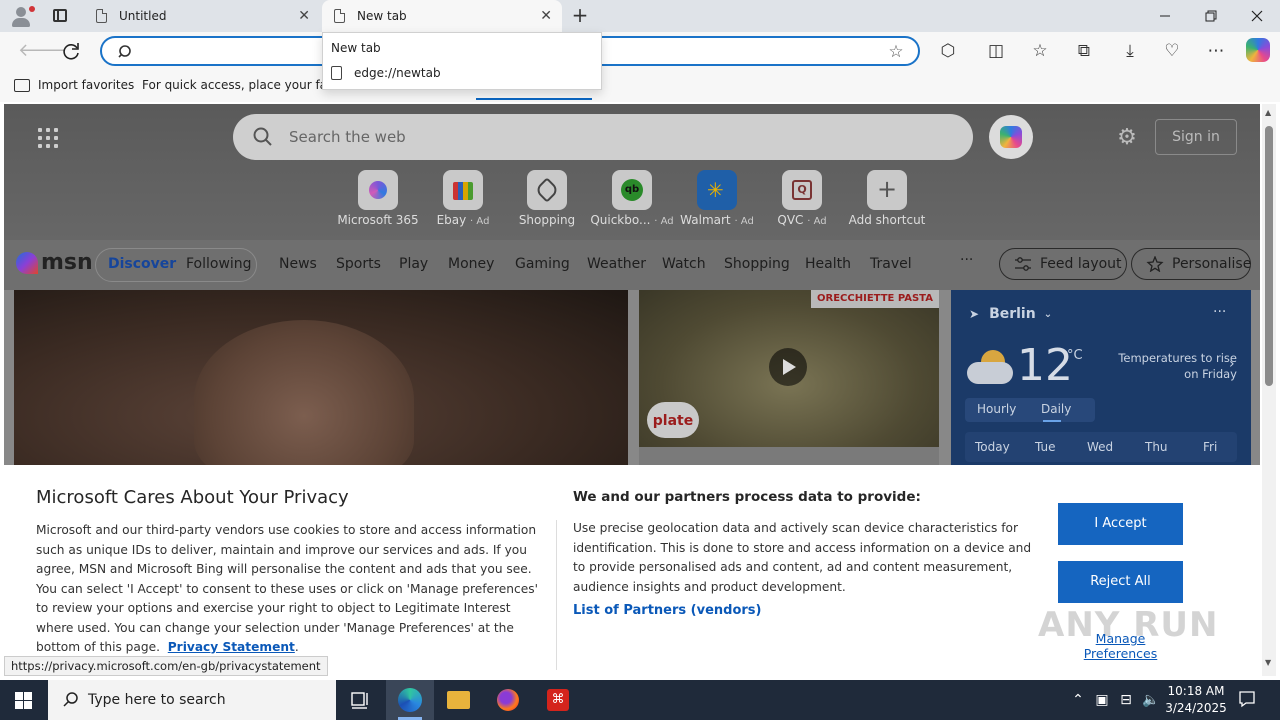 The image size is (1280, 724). I want to click on nav-weather: Weather, so click(616, 264).